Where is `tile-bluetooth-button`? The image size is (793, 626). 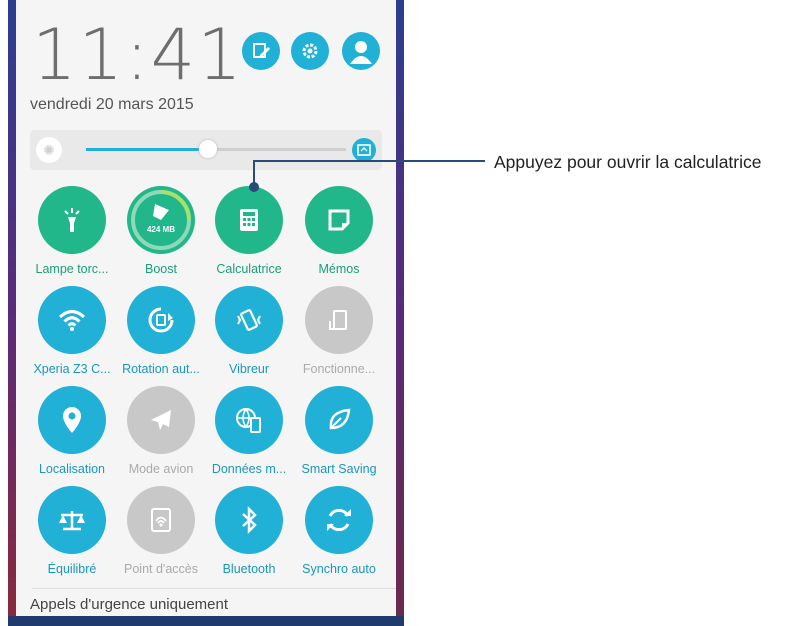
tile-bluetooth-button is located at coordinates (249, 520).